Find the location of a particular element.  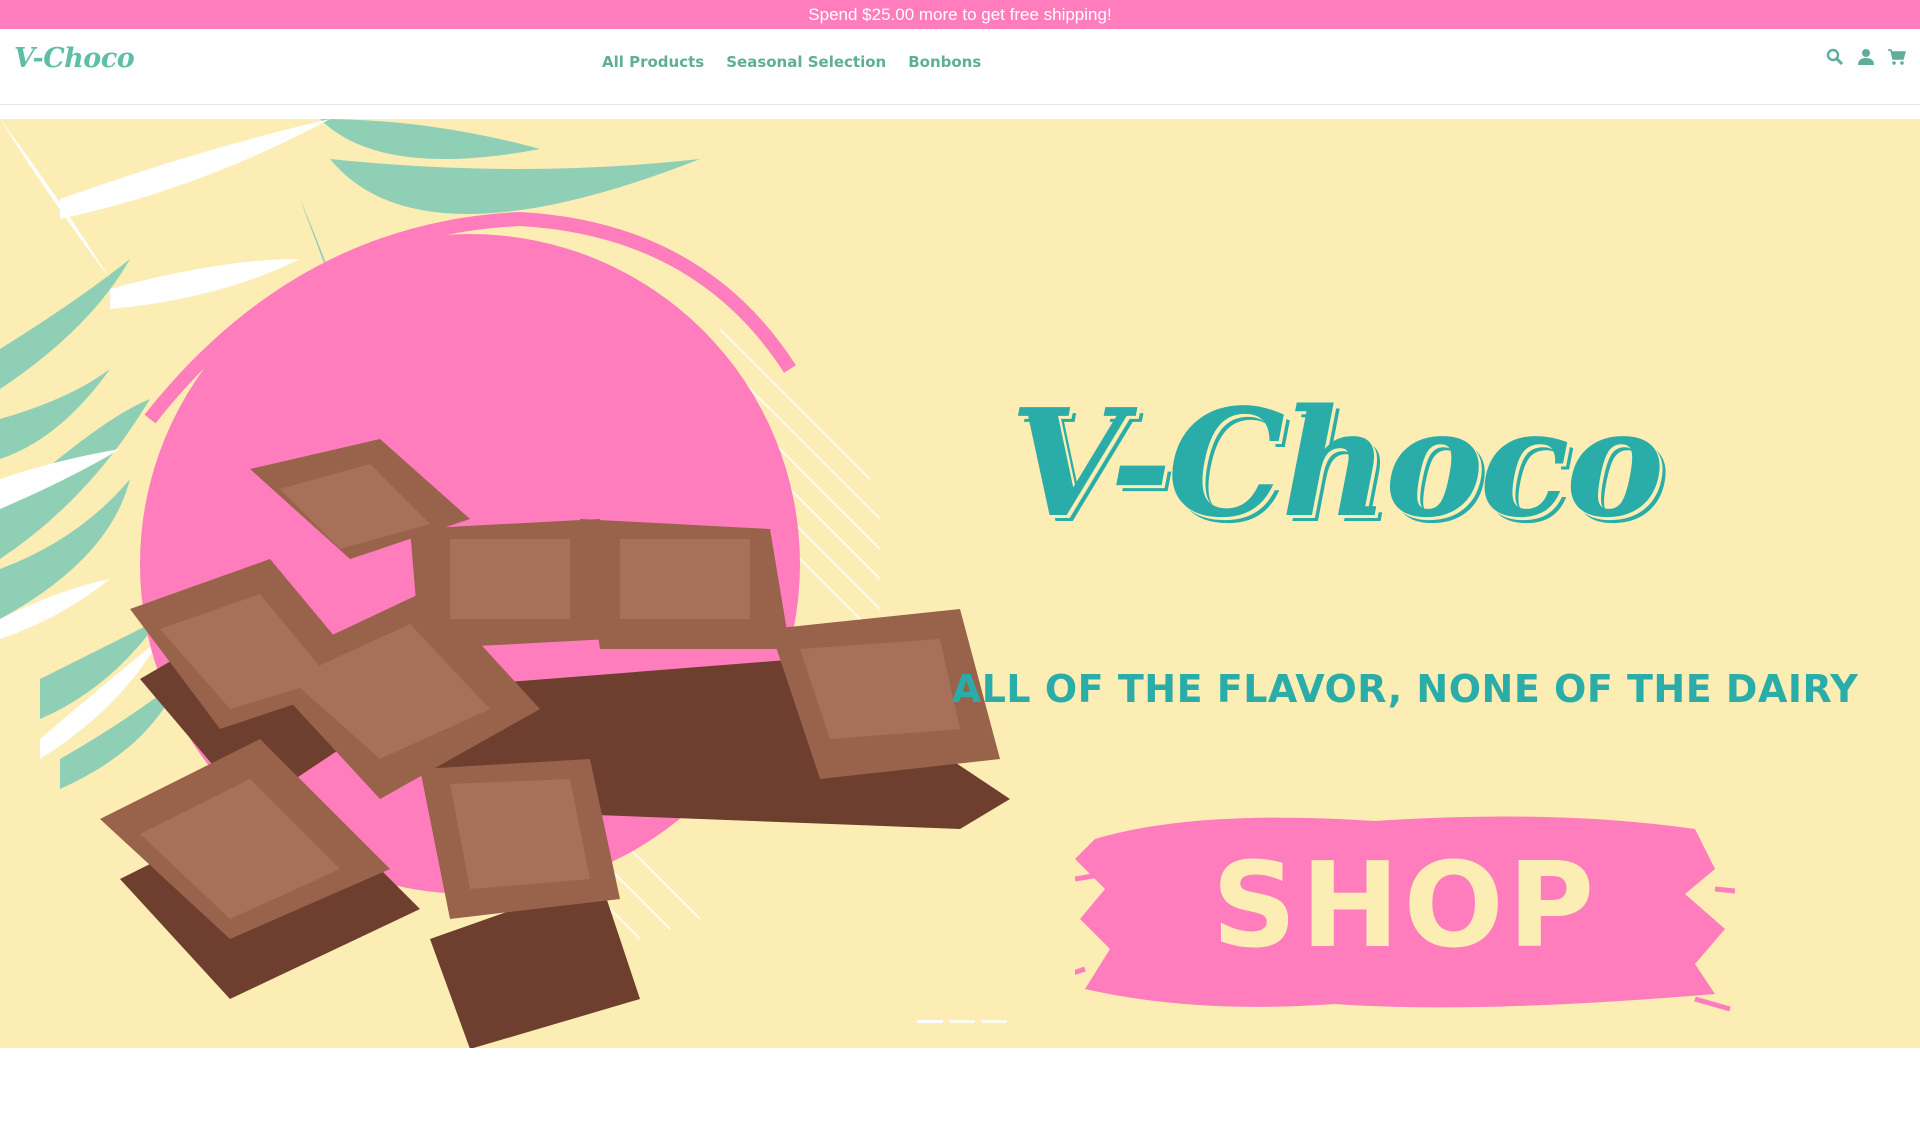

slider-dots is located at coordinates (962, 1021).